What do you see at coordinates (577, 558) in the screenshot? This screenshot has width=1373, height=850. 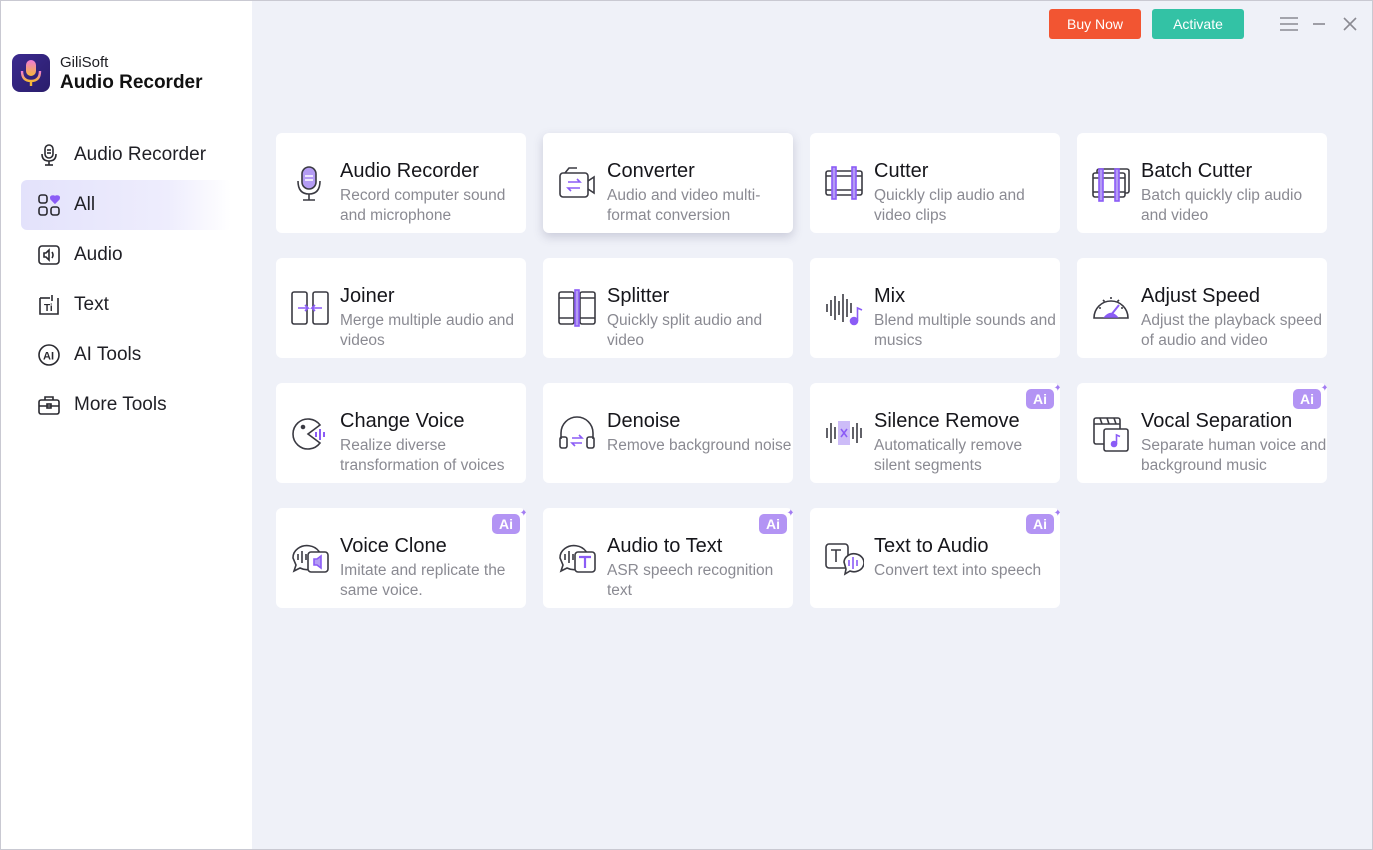 I see `audio-to-text-icon` at bounding box center [577, 558].